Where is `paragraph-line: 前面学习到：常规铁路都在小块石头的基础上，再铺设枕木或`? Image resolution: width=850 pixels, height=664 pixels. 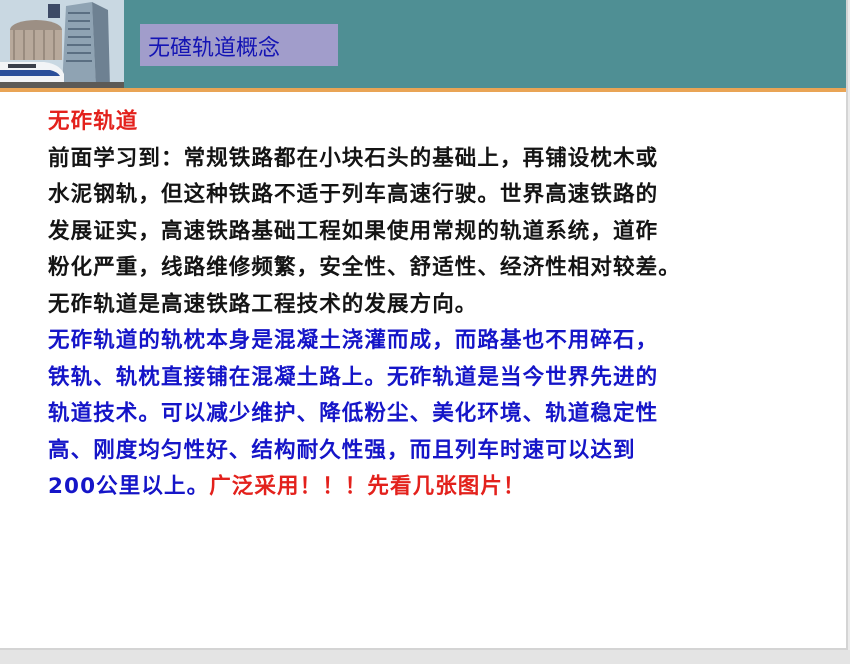
paragraph-line: 前面学习到：常规铁路都在小块石头的基础上，再铺设枕木或 is located at coordinates (353, 158).